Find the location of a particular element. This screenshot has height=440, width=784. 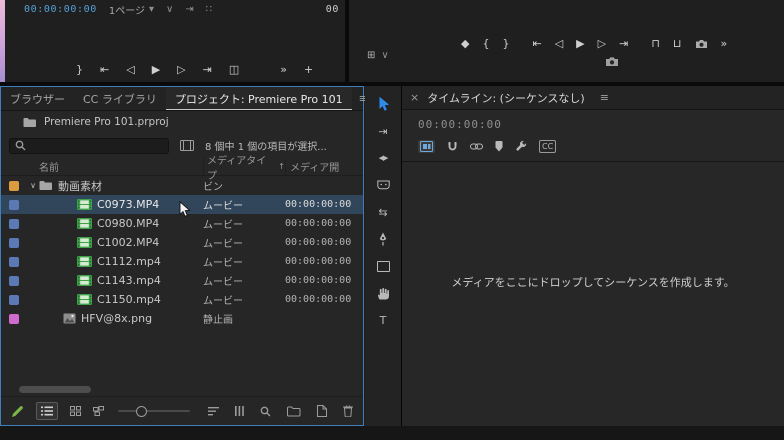

export-frame-icon is located at coordinates (701, 44).